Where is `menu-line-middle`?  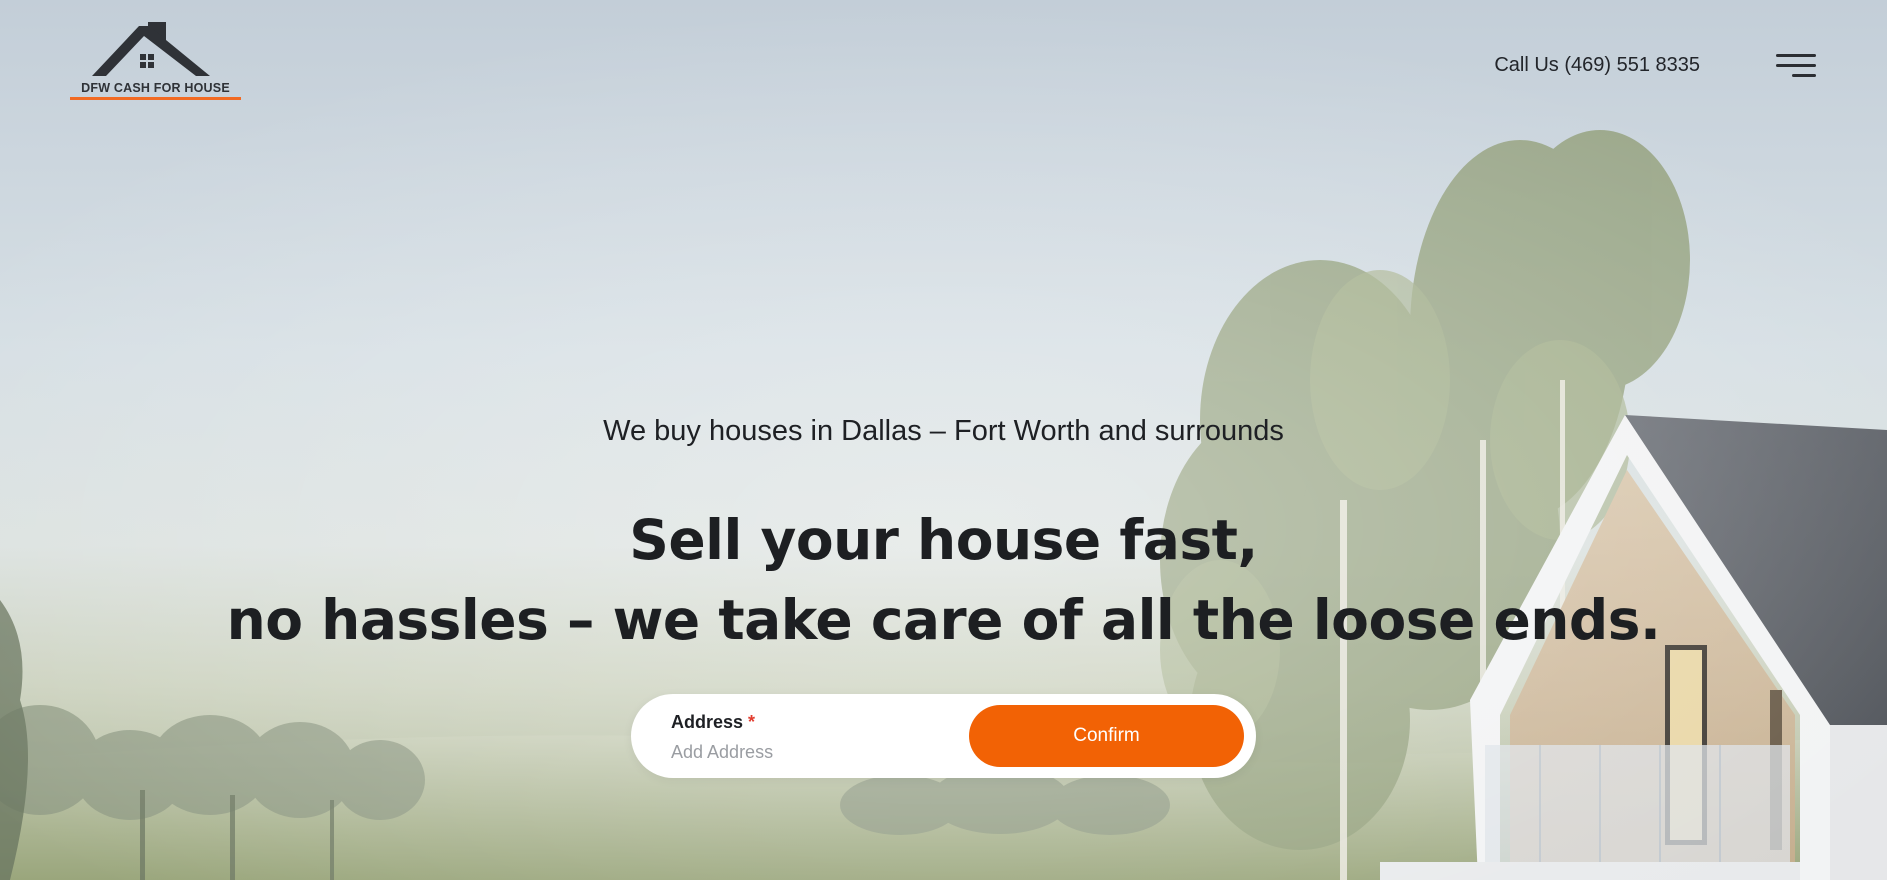
menu-line-middle is located at coordinates (1796, 65).